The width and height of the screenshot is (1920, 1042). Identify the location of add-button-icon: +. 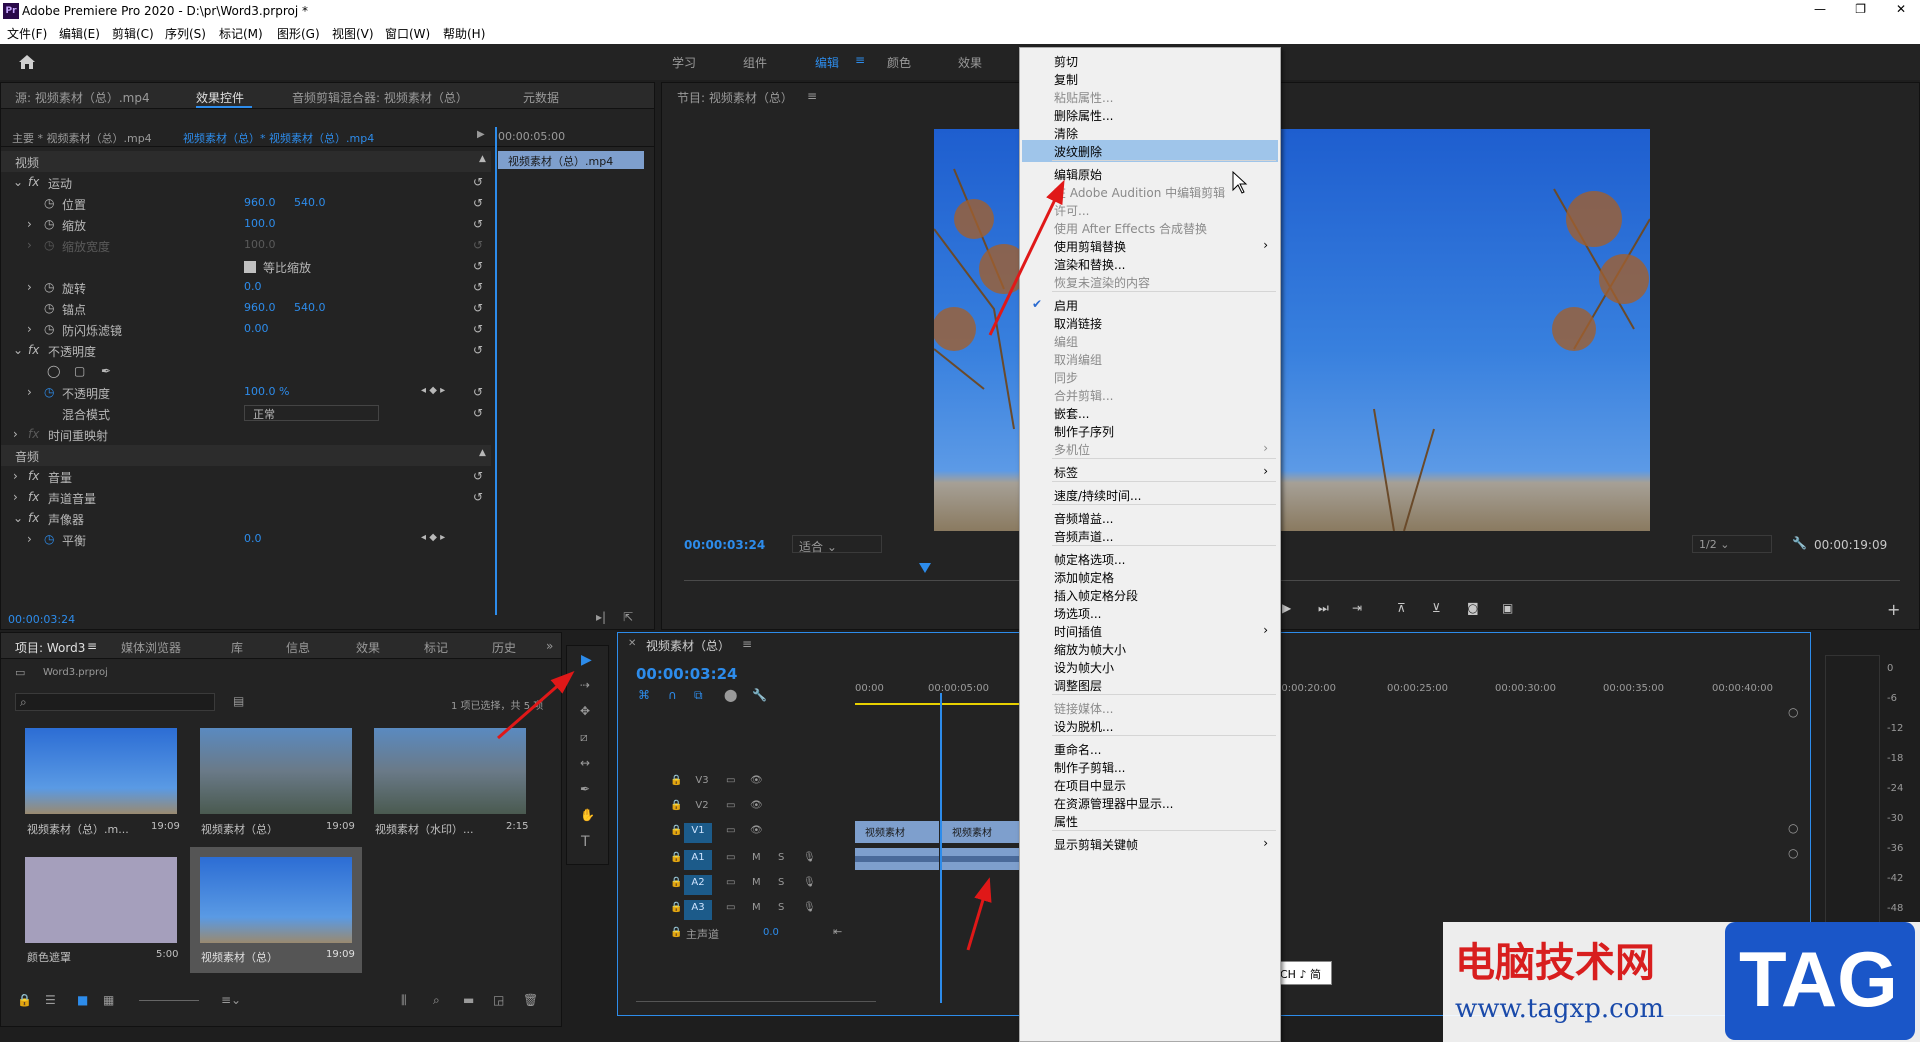
(1893, 609).